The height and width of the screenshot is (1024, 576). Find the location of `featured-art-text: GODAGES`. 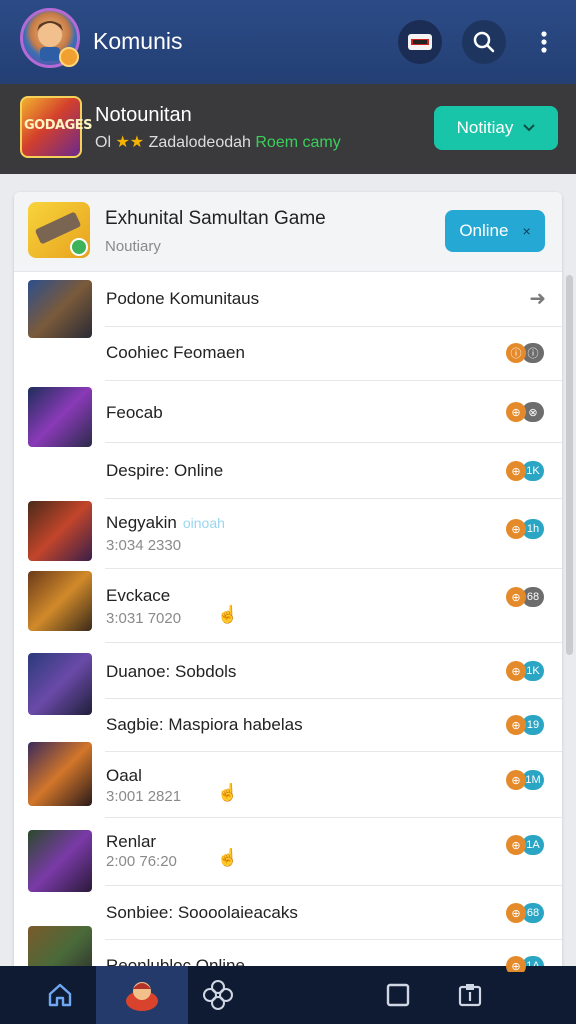

featured-art-text: GODAGES is located at coordinates (58, 125).